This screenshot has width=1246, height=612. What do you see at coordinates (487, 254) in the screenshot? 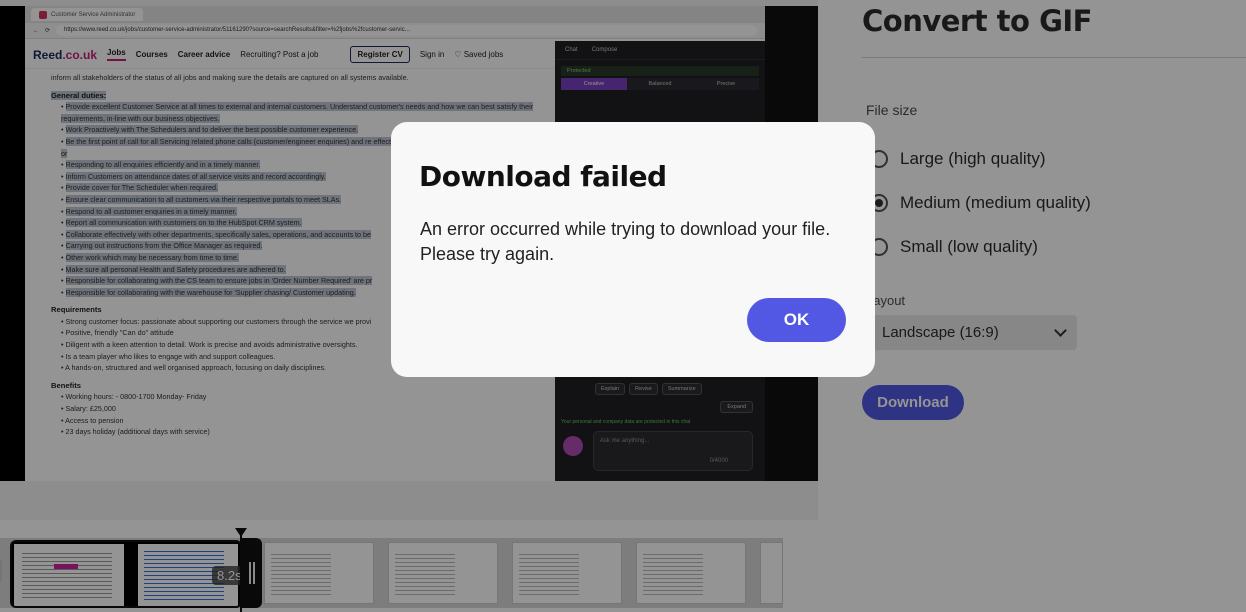
I see `dialog-message-line2: Please try again.` at bounding box center [487, 254].